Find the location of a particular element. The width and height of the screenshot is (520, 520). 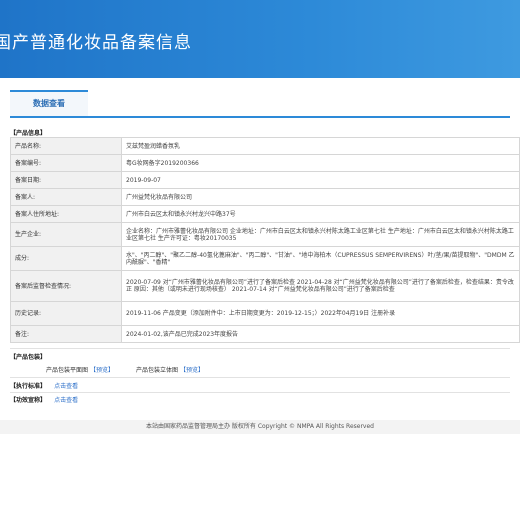

package-solid-label: 产品包装立体图 is located at coordinates (157, 370).